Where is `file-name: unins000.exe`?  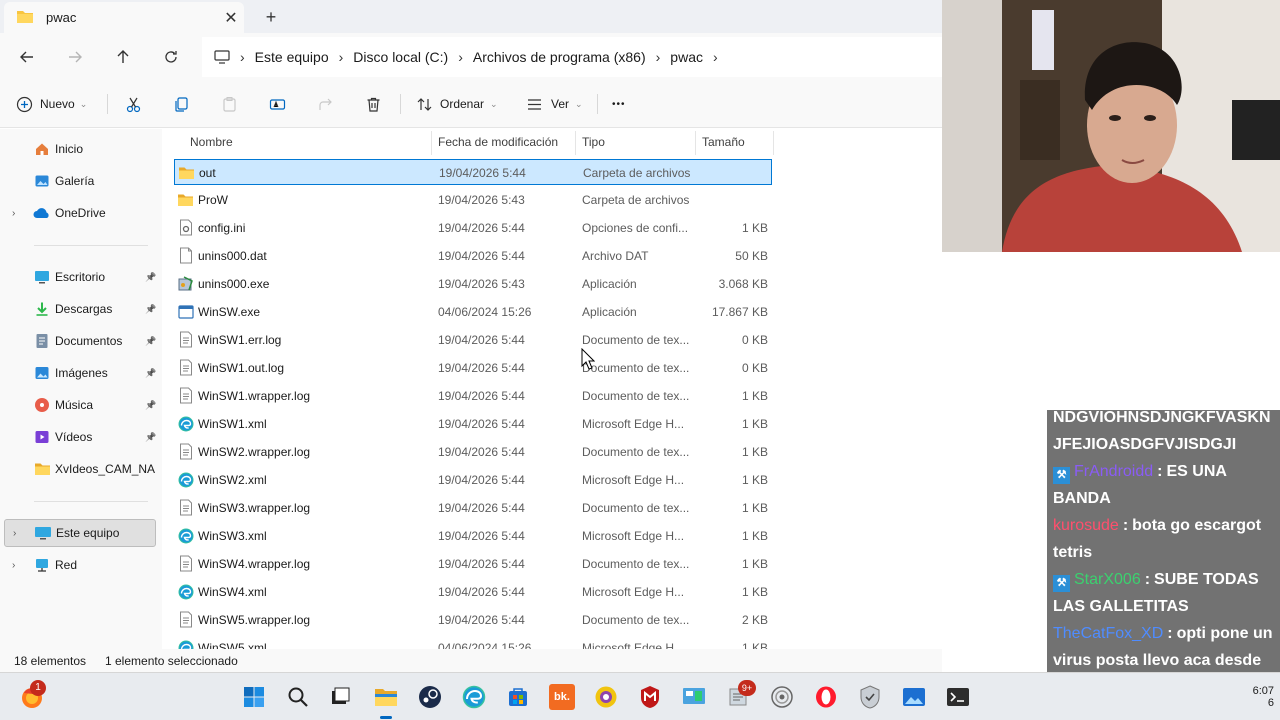 file-name: unins000.exe is located at coordinates (234, 284).